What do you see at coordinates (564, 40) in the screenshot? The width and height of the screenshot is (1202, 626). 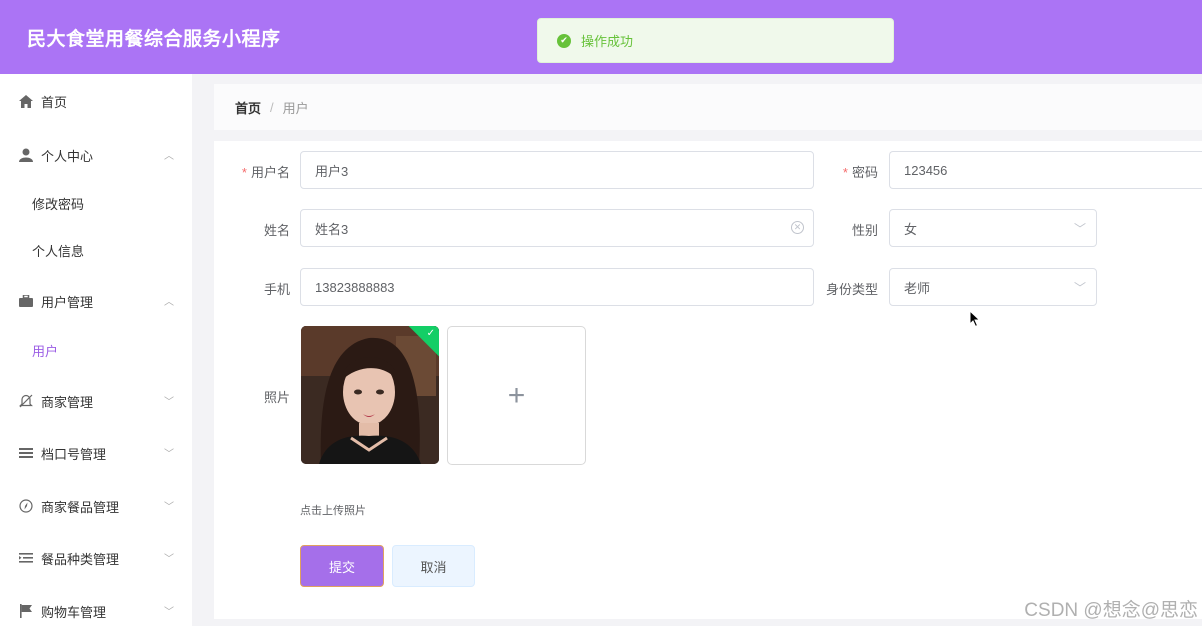 I see `success-check-icon: ✔` at bounding box center [564, 40].